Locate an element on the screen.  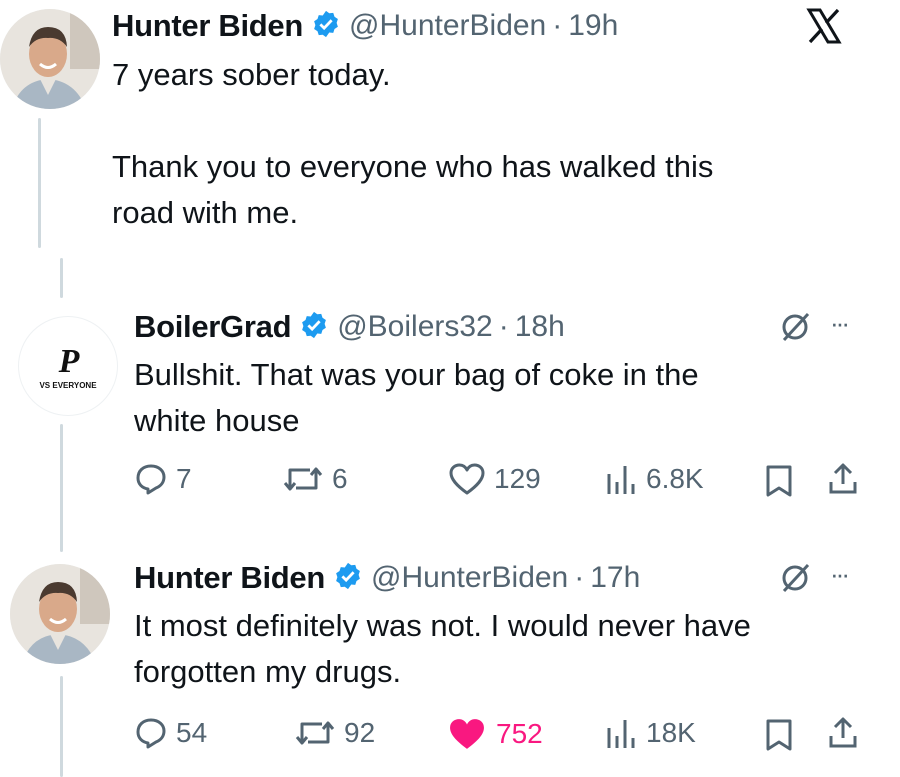
reply-count: 54 is located at coordinates (192, 732).